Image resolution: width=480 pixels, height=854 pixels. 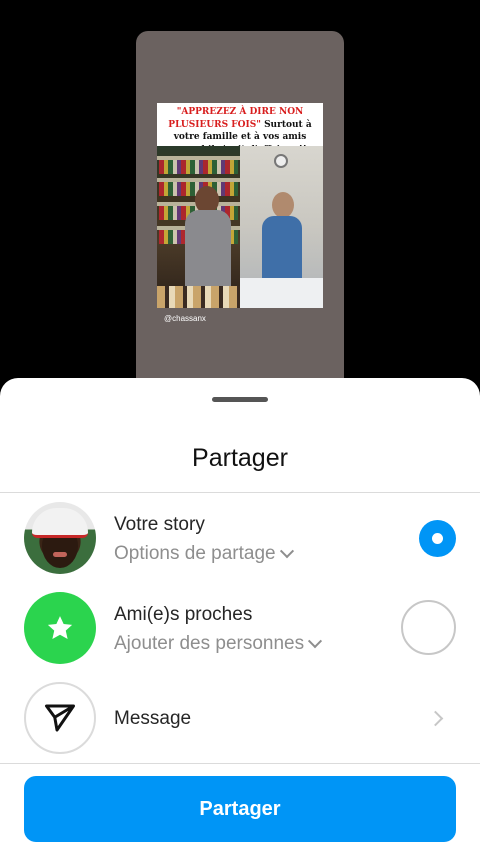 I want to click on close-friends-avatar, so click(x=60, y=628).